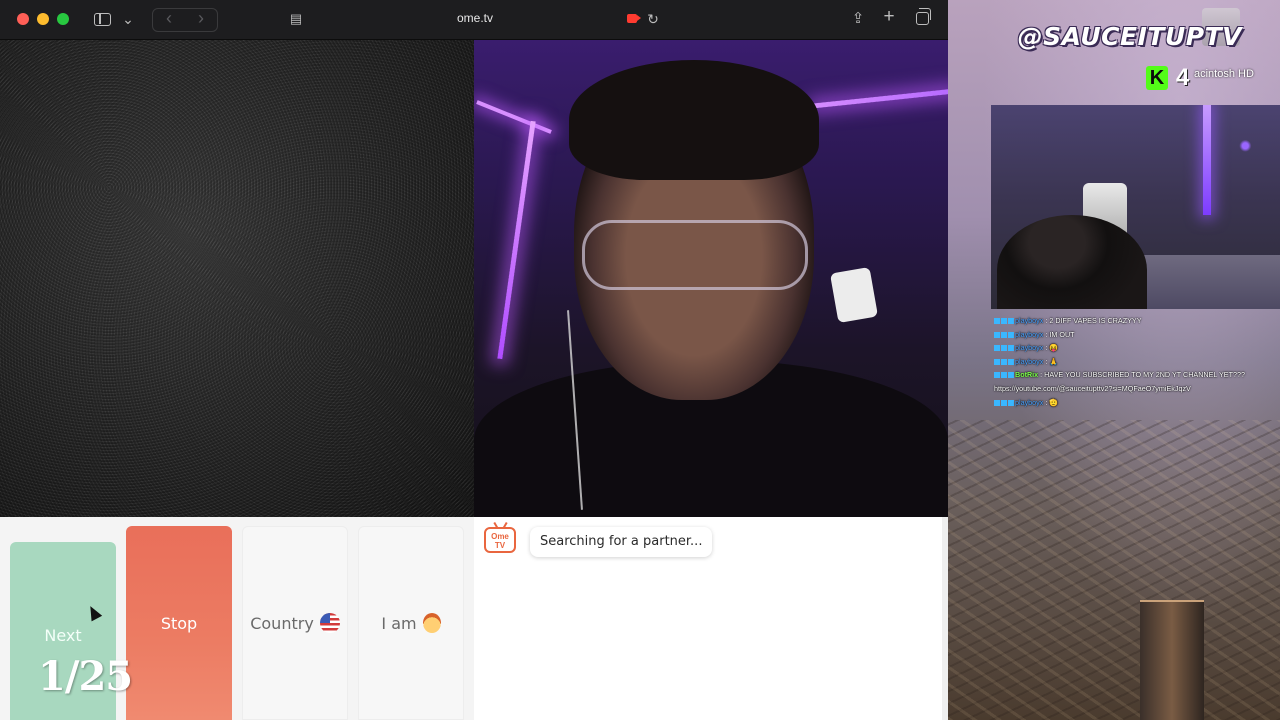  What do you see at coordinates (1183, 77) in the screenshot?
I see `viewer-count: 4` at bounding box center [1183, 77].